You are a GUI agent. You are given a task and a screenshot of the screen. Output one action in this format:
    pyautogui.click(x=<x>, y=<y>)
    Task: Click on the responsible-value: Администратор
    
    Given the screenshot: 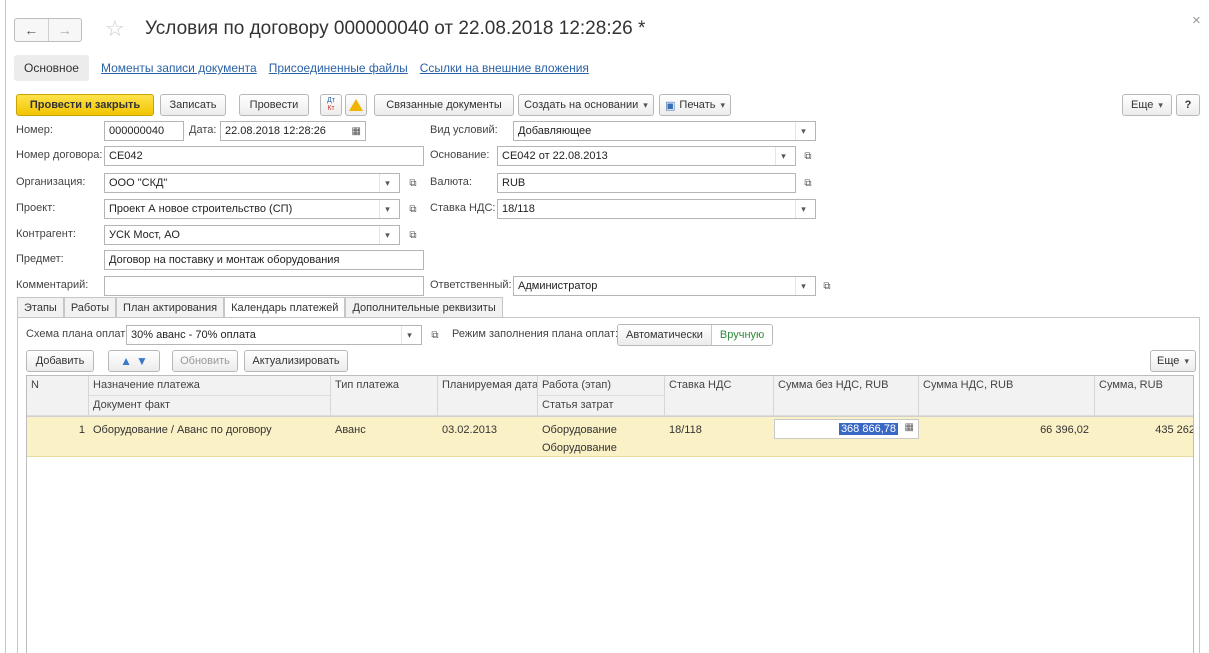 What is the action you would take?
    pyautogui.click(x=558, y=286)
    